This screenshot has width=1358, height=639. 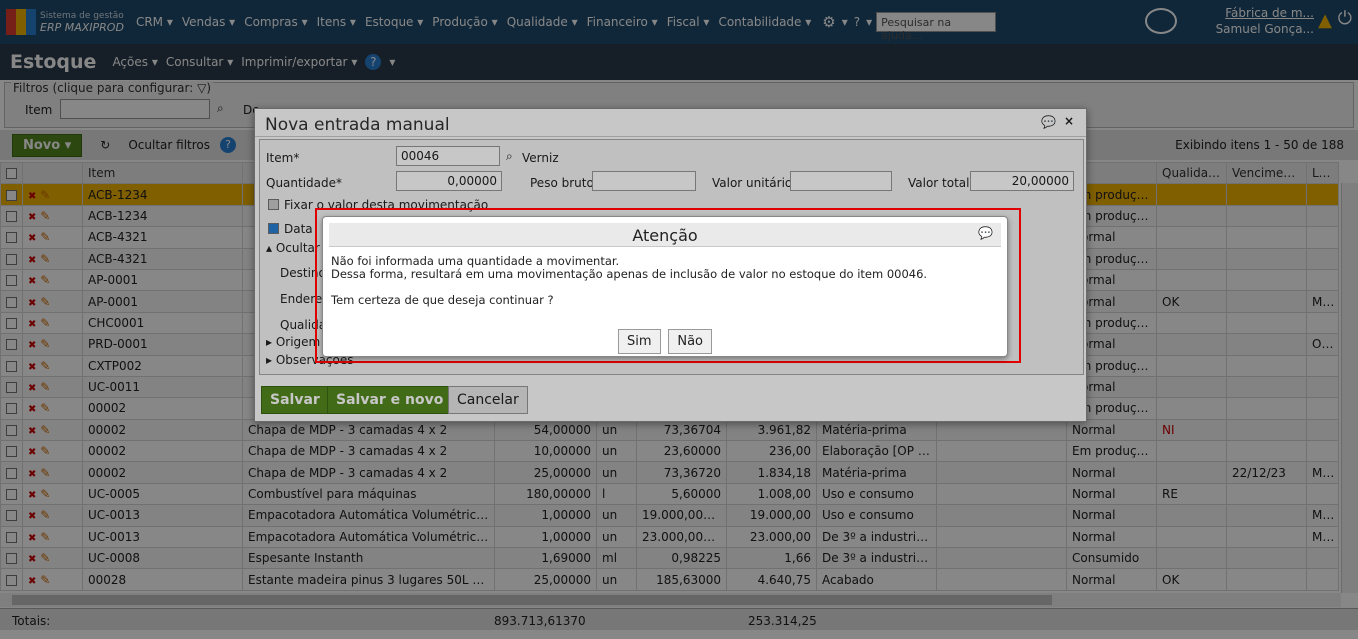 I want to click on atencao-title-text: Atenção, so click(x=665, y=235).